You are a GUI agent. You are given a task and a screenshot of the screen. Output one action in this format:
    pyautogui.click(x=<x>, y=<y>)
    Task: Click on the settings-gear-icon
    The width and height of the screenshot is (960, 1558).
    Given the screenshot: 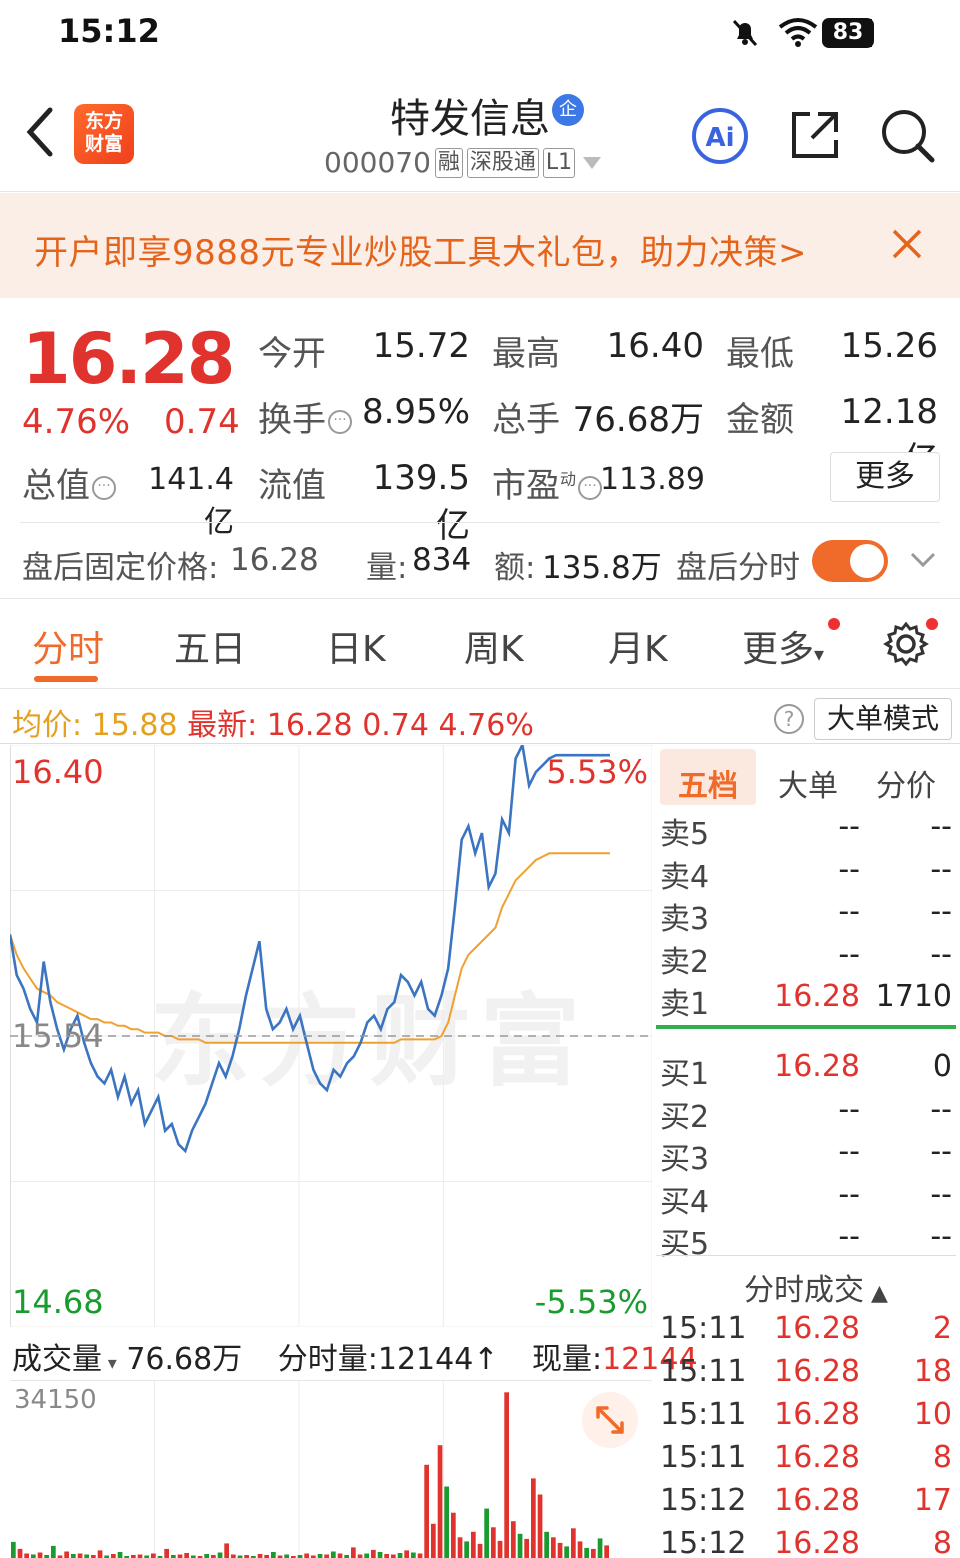 What is the action you would take?
    pyautogui.click(x=906, y=644)
    